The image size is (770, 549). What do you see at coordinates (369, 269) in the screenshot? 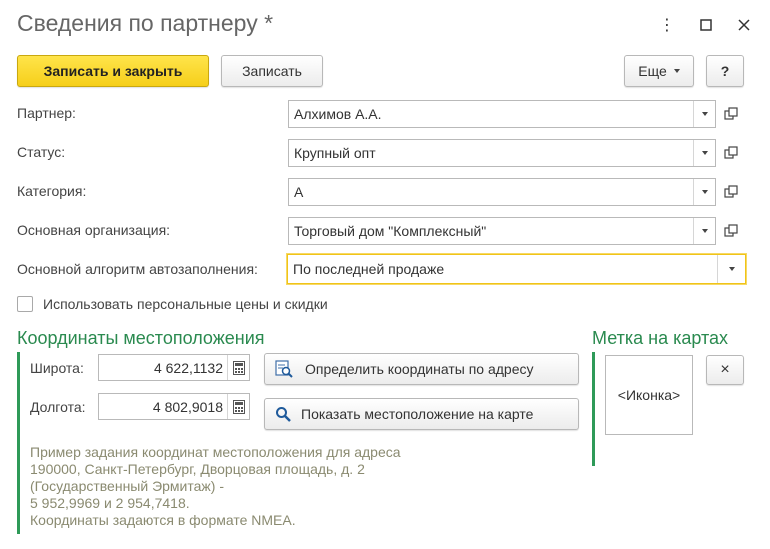
I see `autofill-value: По последней продаже` at bounding box center [369, 269].